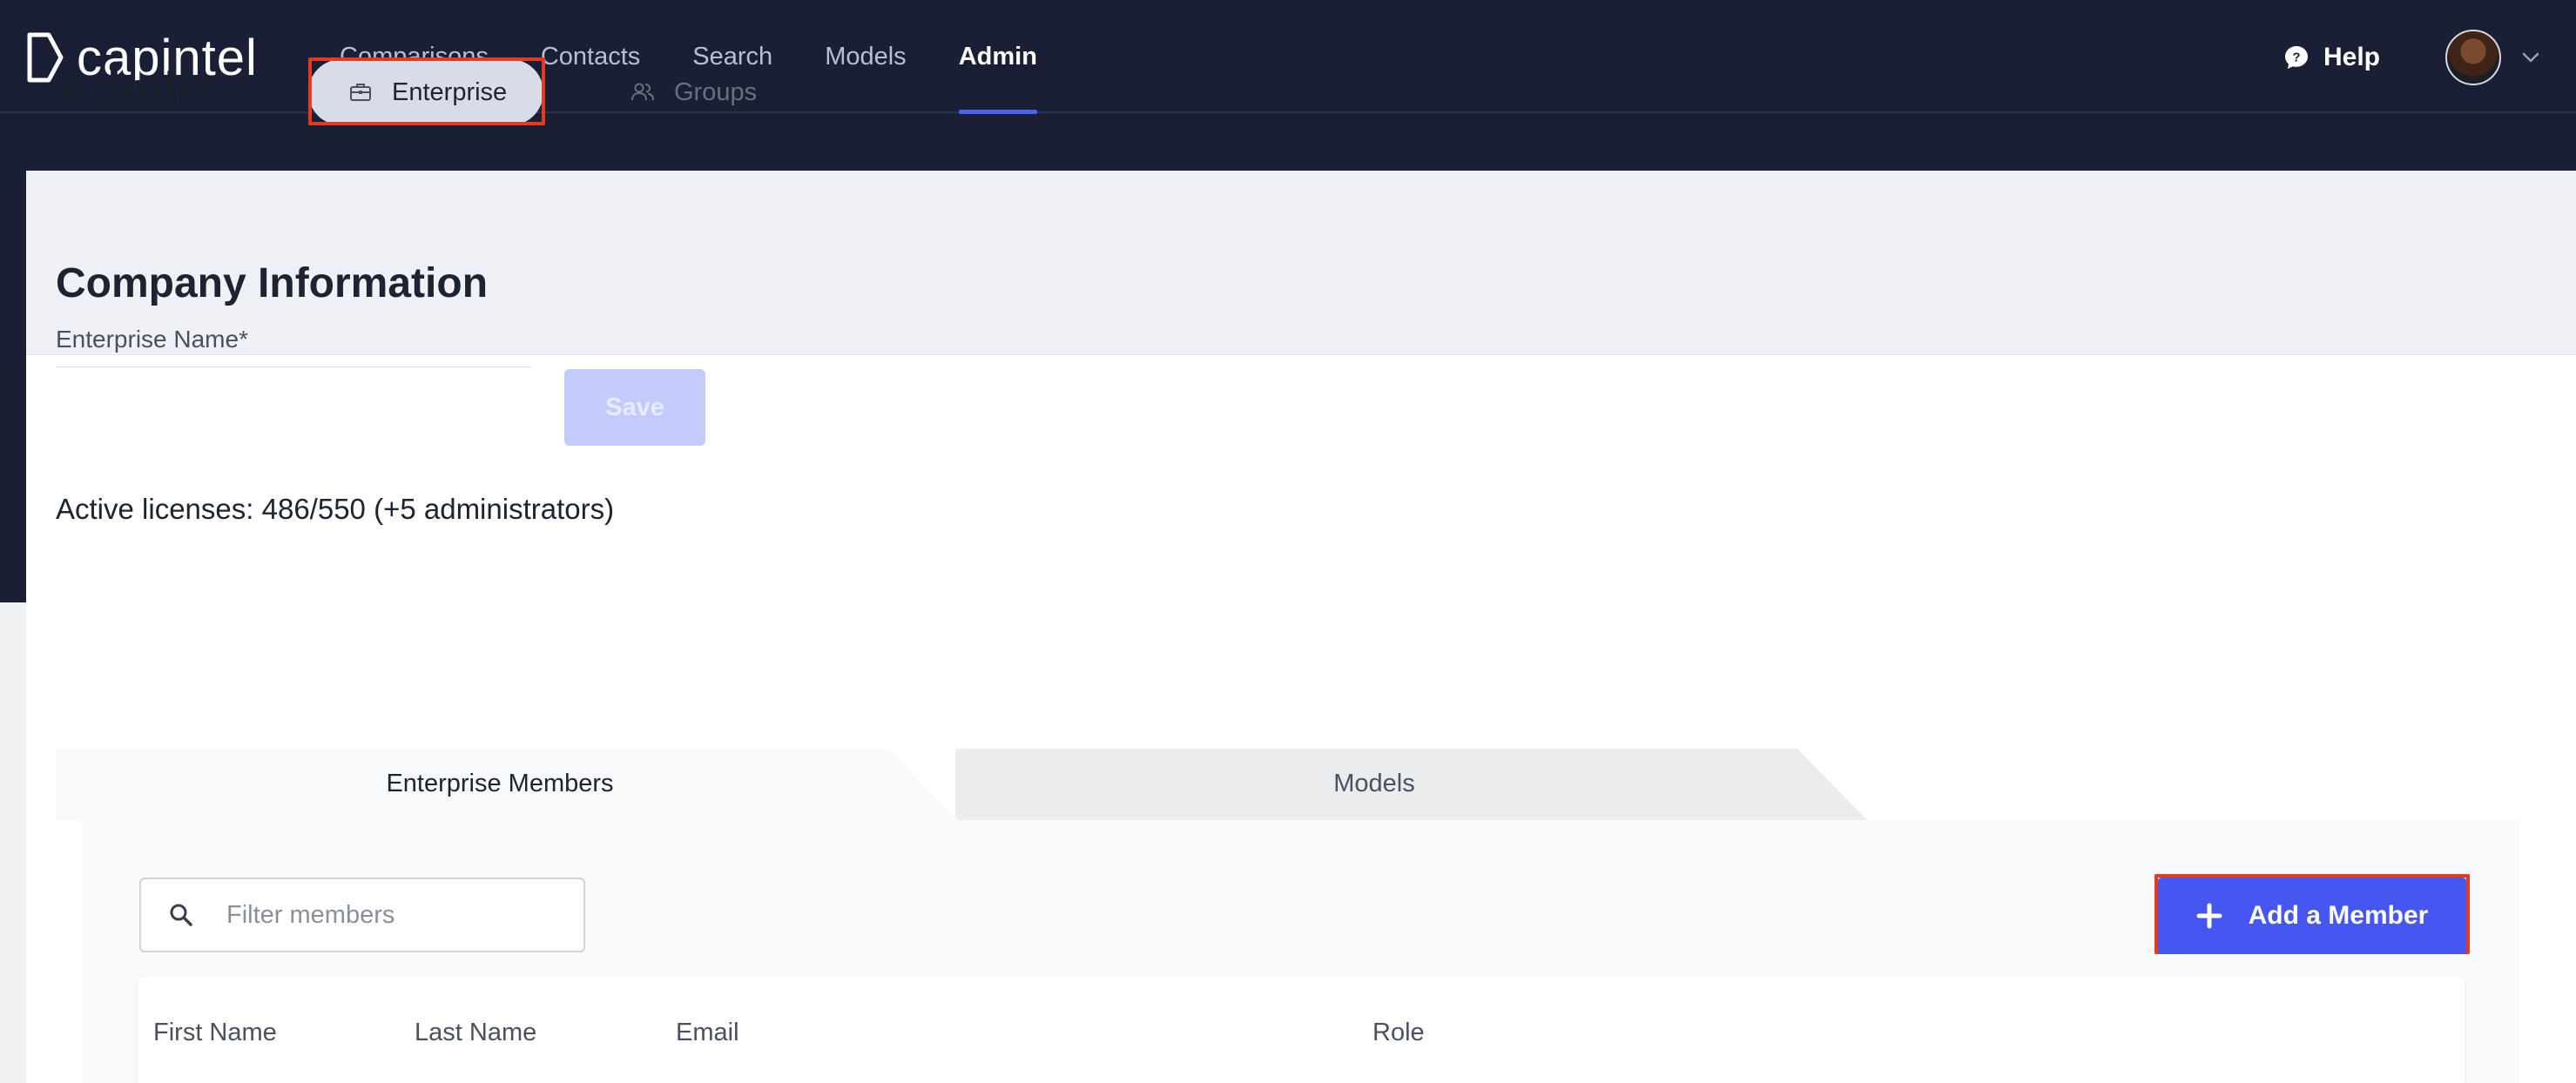  Describe the element at coordinates (2531, 57) in the screenshot. I see `chevron-down-icon` at that location.